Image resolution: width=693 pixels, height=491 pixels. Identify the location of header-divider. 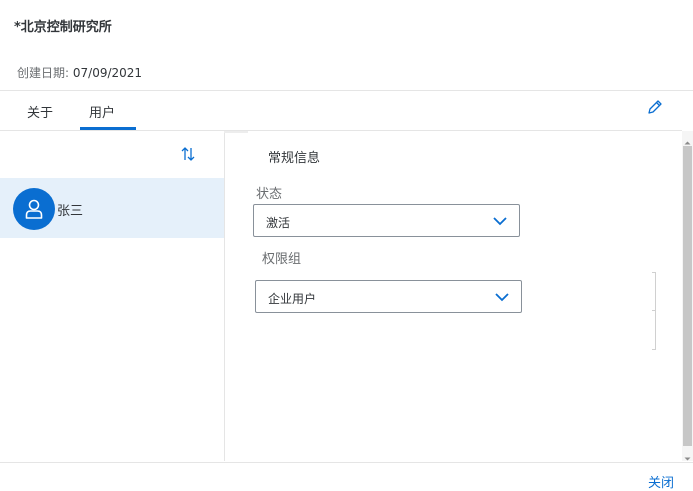
(346, 90).